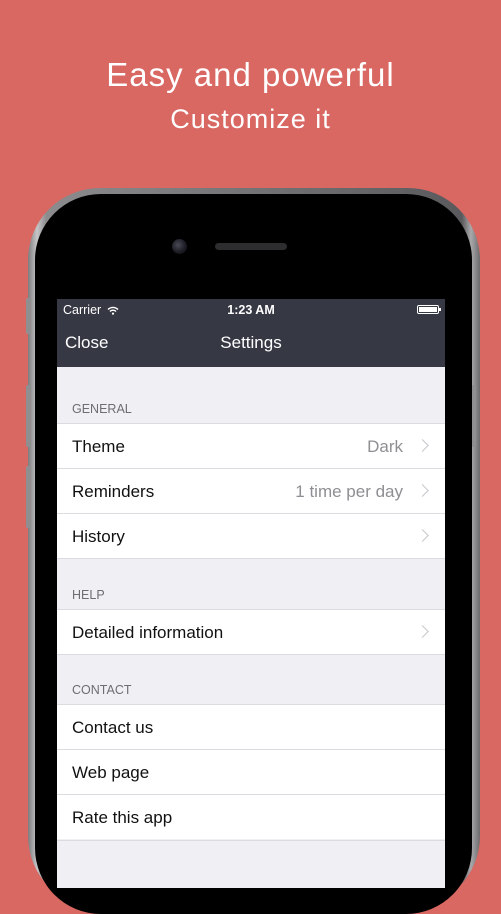 This screenshot has height=914, width=501. What do you see at coordinates (251, 246) in the screenshot?
I see `speaker-grille` at bounding box center [251, 246].